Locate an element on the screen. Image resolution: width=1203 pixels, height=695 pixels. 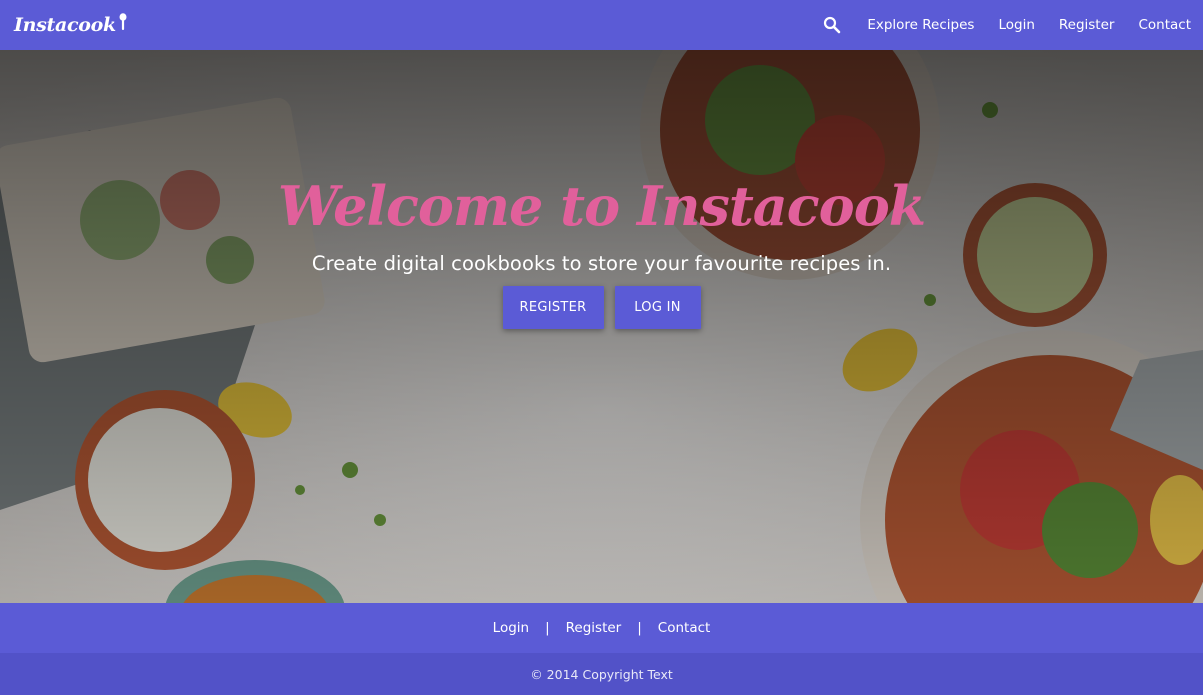
footer-copyright-bar: © 2014 Copyright Text is located at coordinates (601, 674).